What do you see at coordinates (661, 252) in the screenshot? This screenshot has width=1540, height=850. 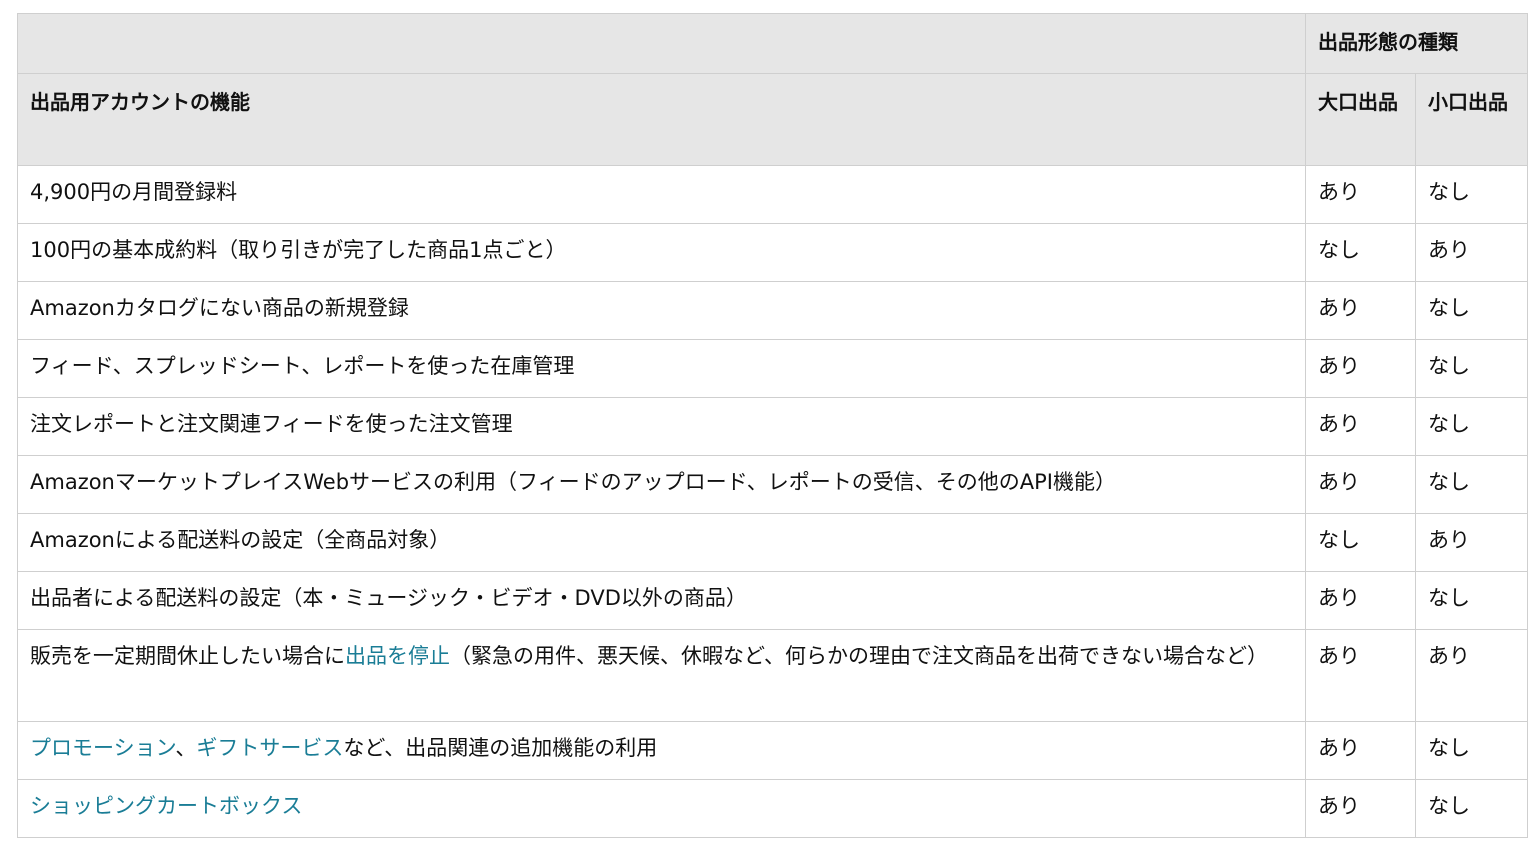 I see `feature-cell: 100円の基本成約料（取り引きが完了した商品1点ごと）` at bounding box center [661, 252].